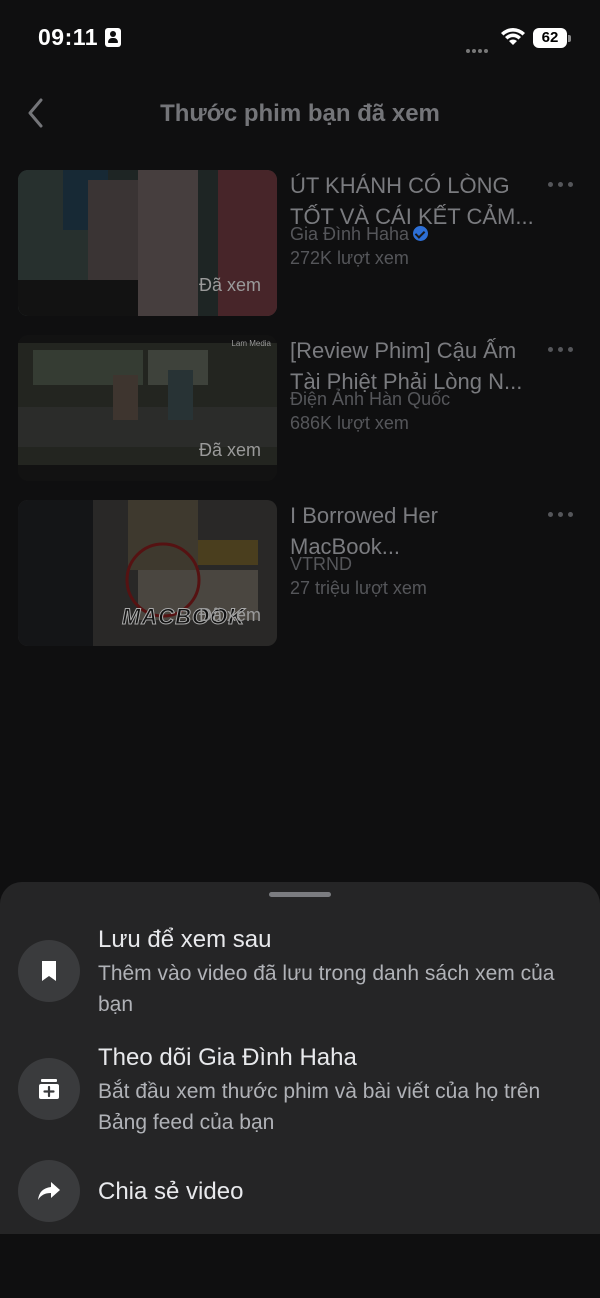 The height and width of the screenshot is (1298, 600). What do you see at coordinates (49, 971) in the screenshot?
I see `bookmark-icon` at bounding box center [49, 971].